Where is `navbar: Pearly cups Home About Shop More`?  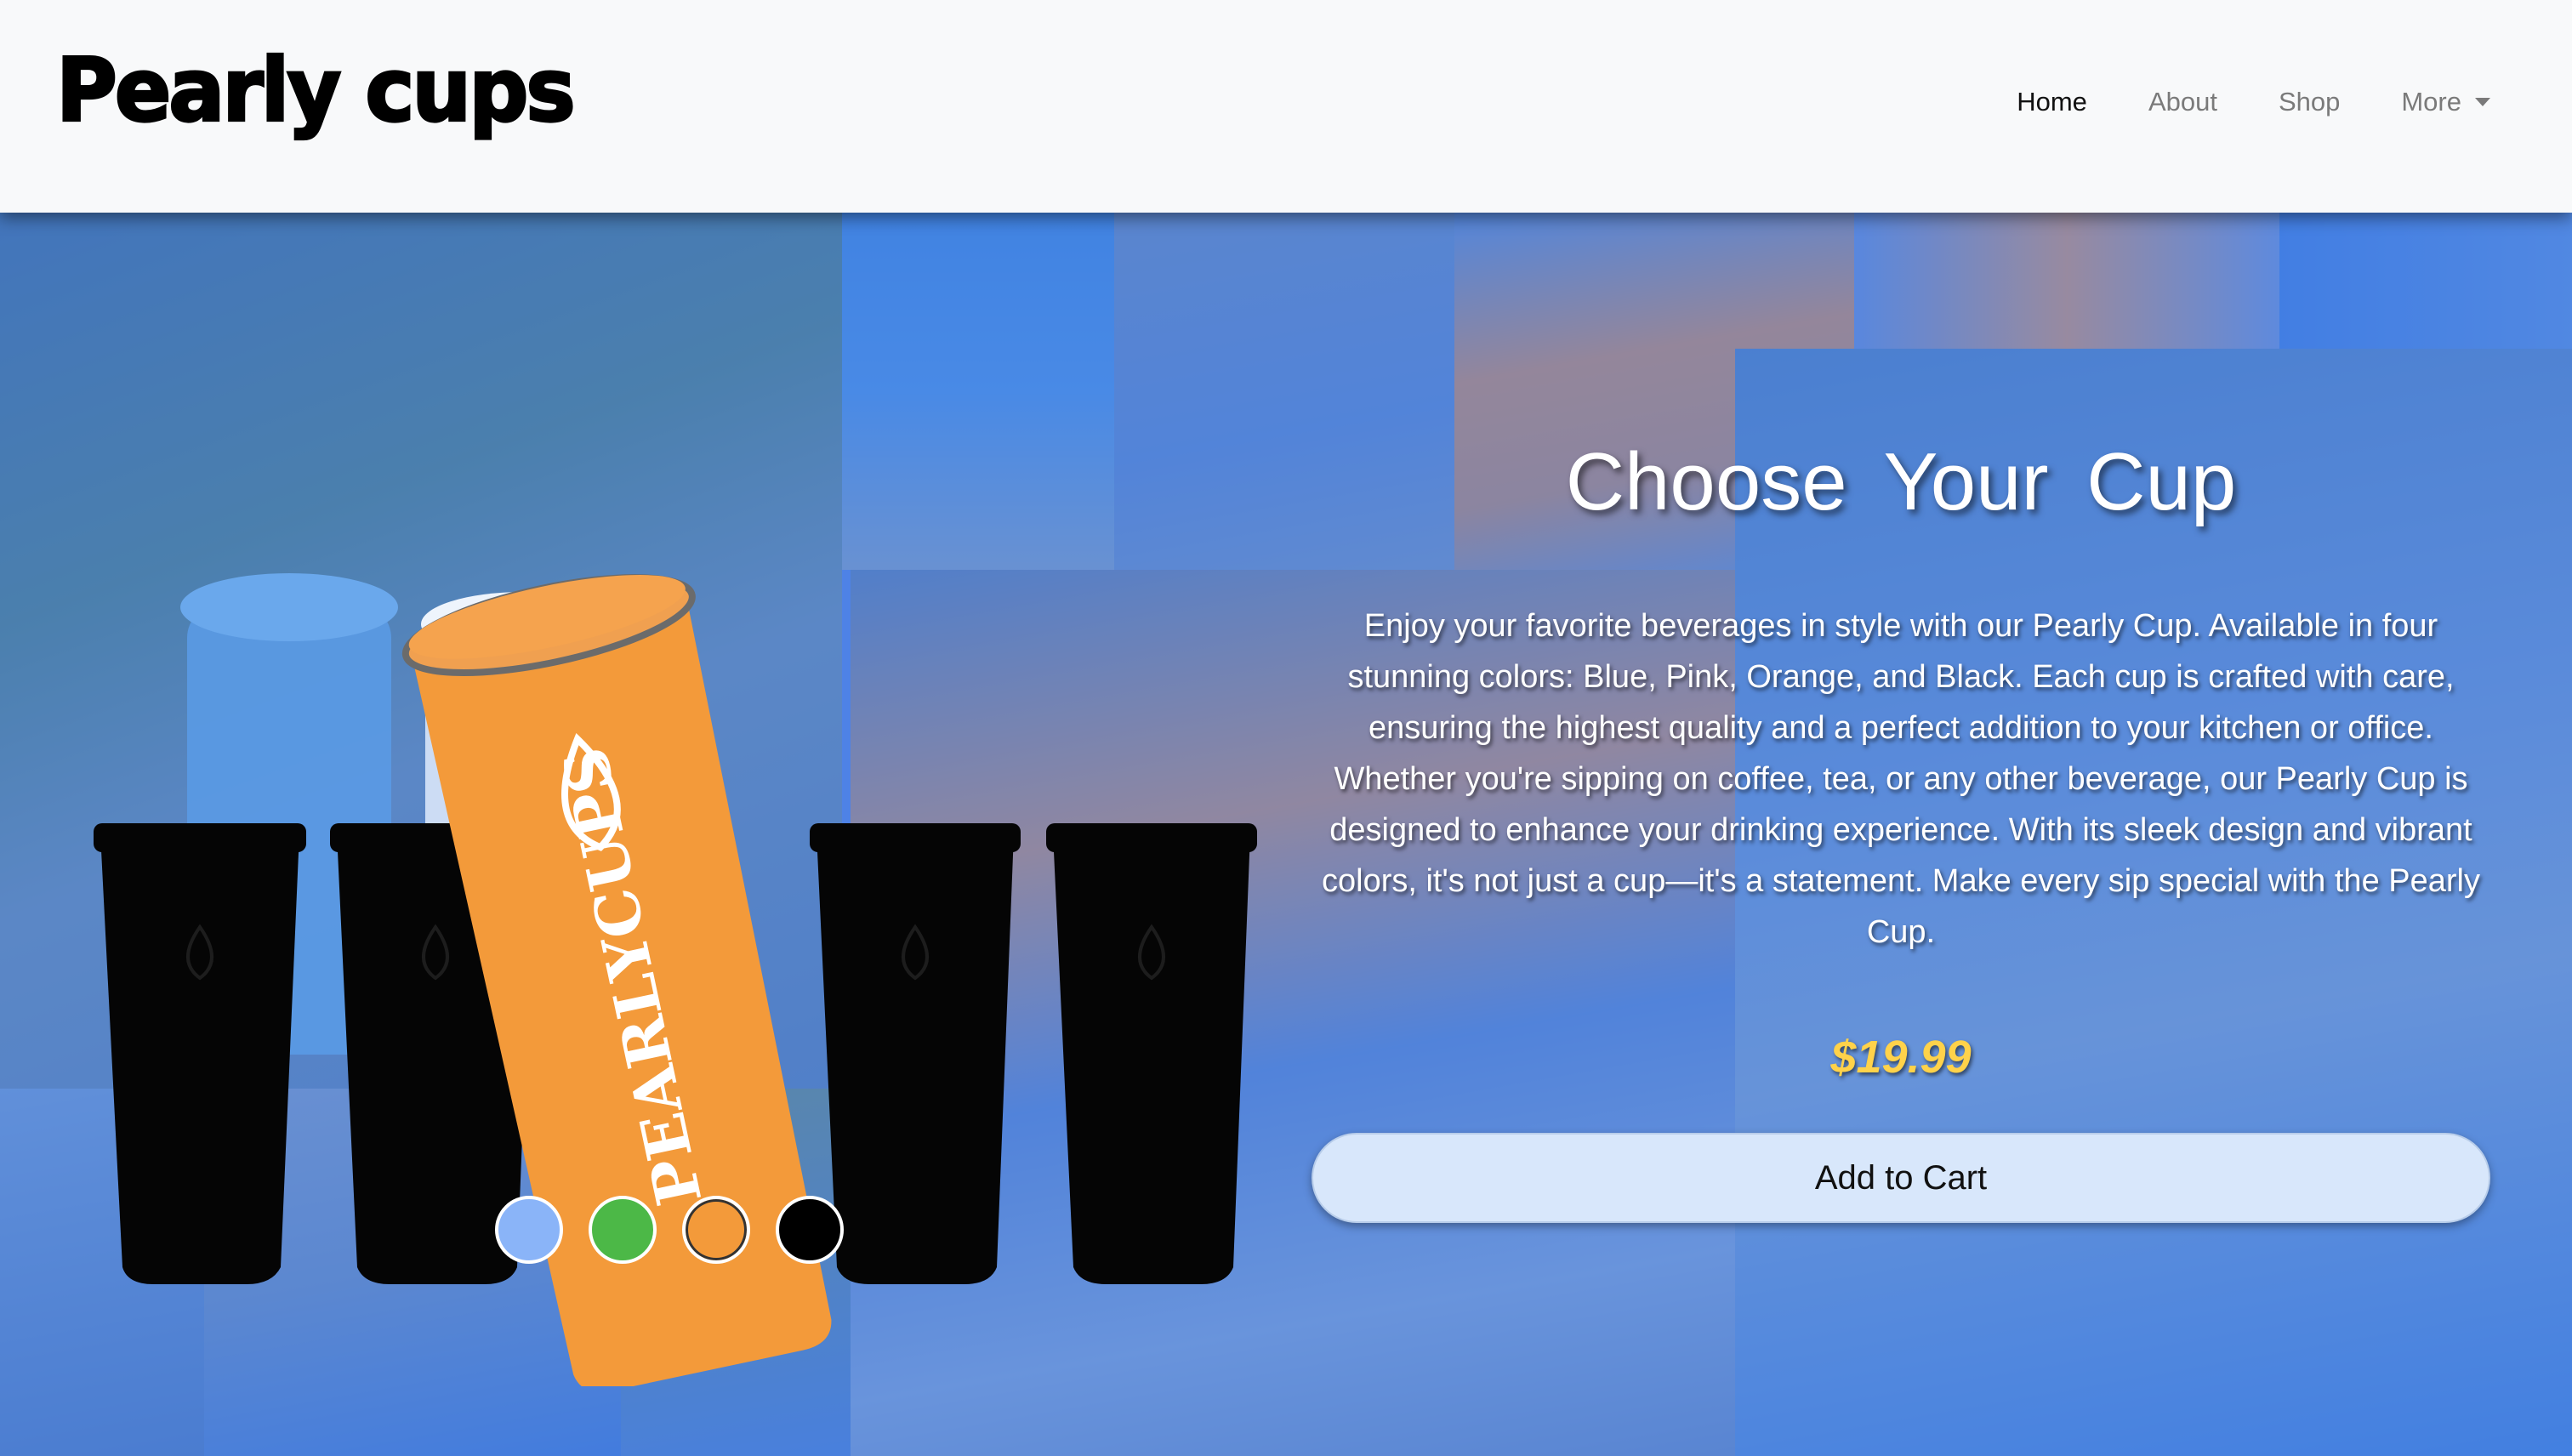
navbar: Pearly cups Home About Shop More is located at coordinates (1286, 106).